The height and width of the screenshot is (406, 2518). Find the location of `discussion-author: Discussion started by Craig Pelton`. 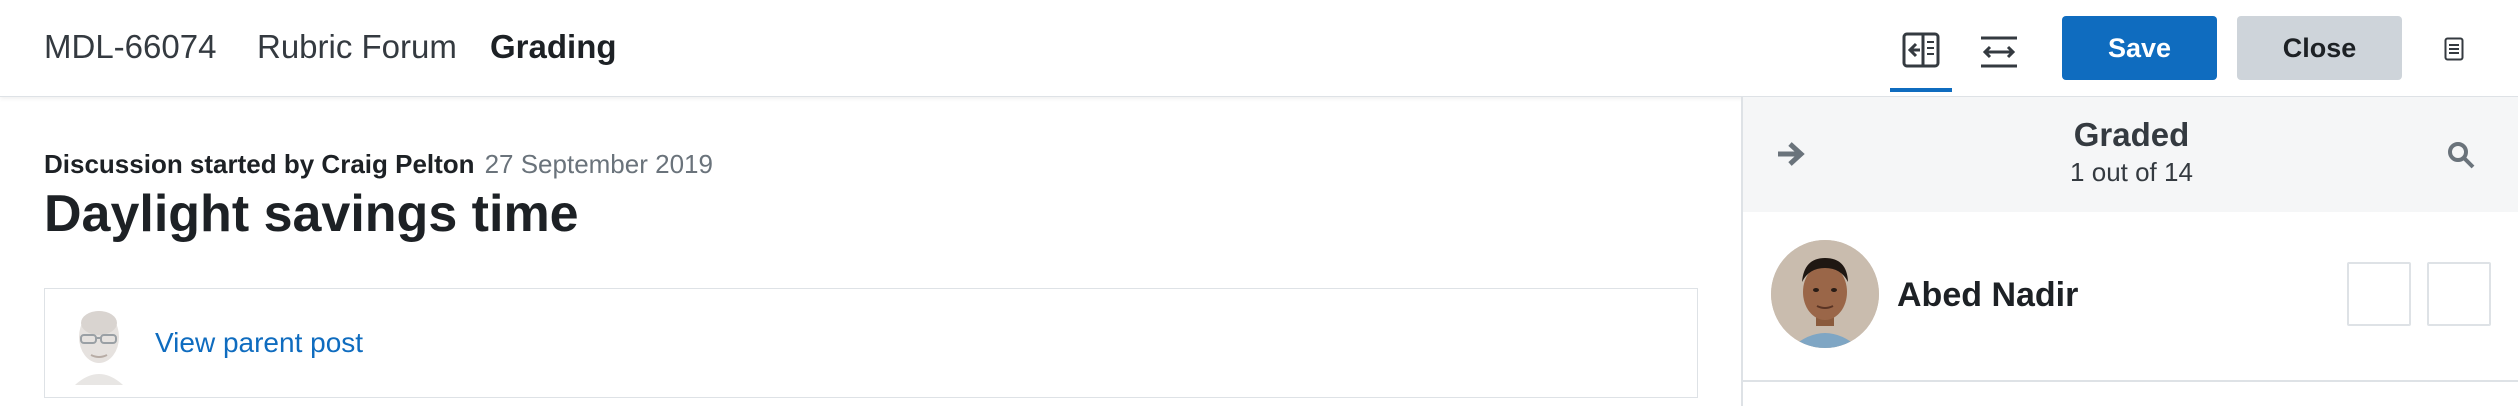

discussion-author: Discussion started by Craig Pelton is located at coordinates (259, 164).